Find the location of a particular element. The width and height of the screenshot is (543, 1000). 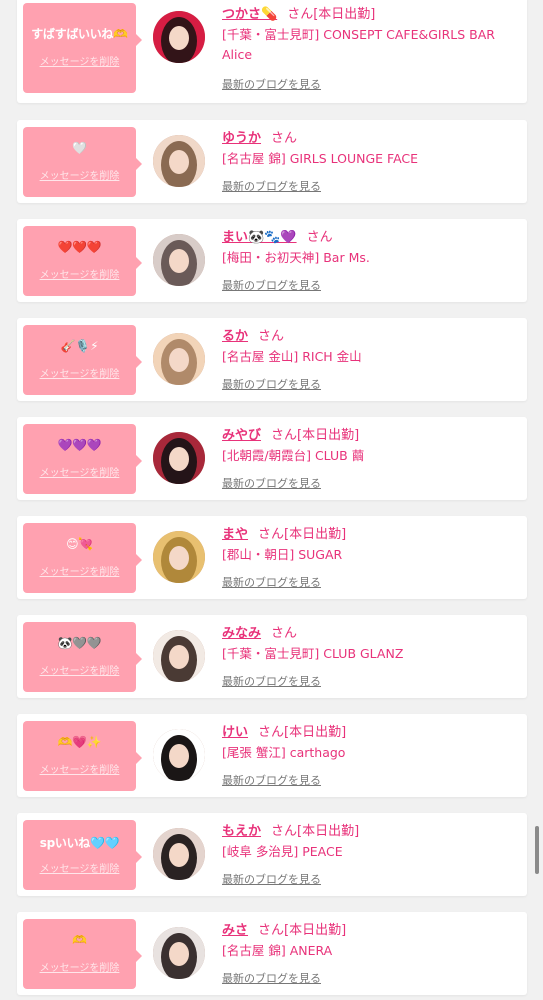

profile-info: ゆうか さん [名古屋 錦] GIRLS LOUNGE FACE is located at coordinates (371, 148).